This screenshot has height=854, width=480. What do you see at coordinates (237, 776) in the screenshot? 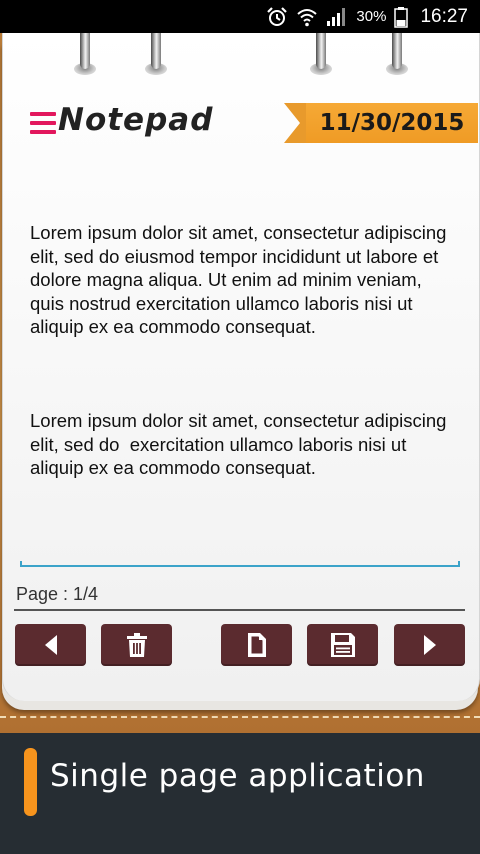
I see `banner-caption: Single page application` at bounding box center [237, 776].